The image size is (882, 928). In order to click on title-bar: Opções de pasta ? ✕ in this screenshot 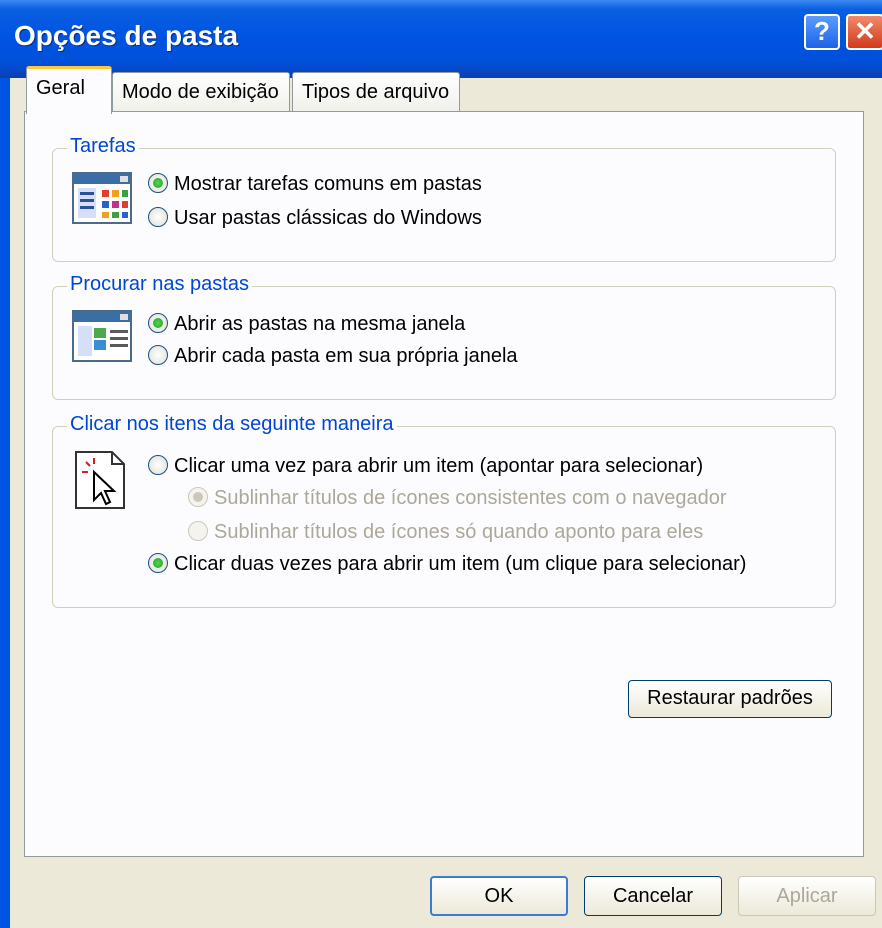, I will do `click(441, 39)`.